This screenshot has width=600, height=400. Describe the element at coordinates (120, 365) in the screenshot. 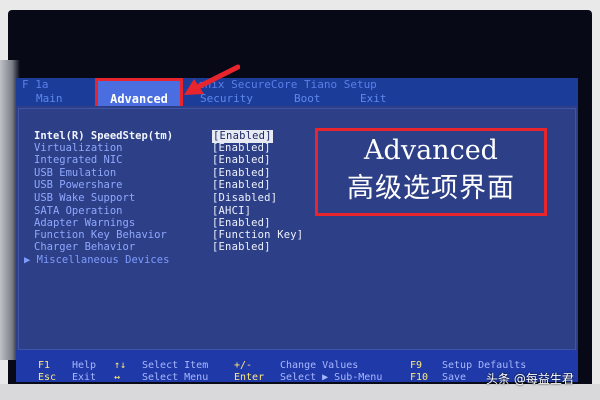

I see `footer-key-up-down: ↑↓` at that location.